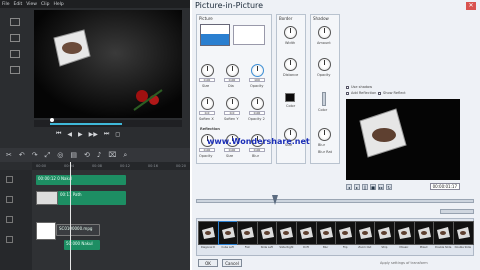  Describe the element at coordinates (73, 155) in the screenshot. I see `split-icon: ▤` at that location.